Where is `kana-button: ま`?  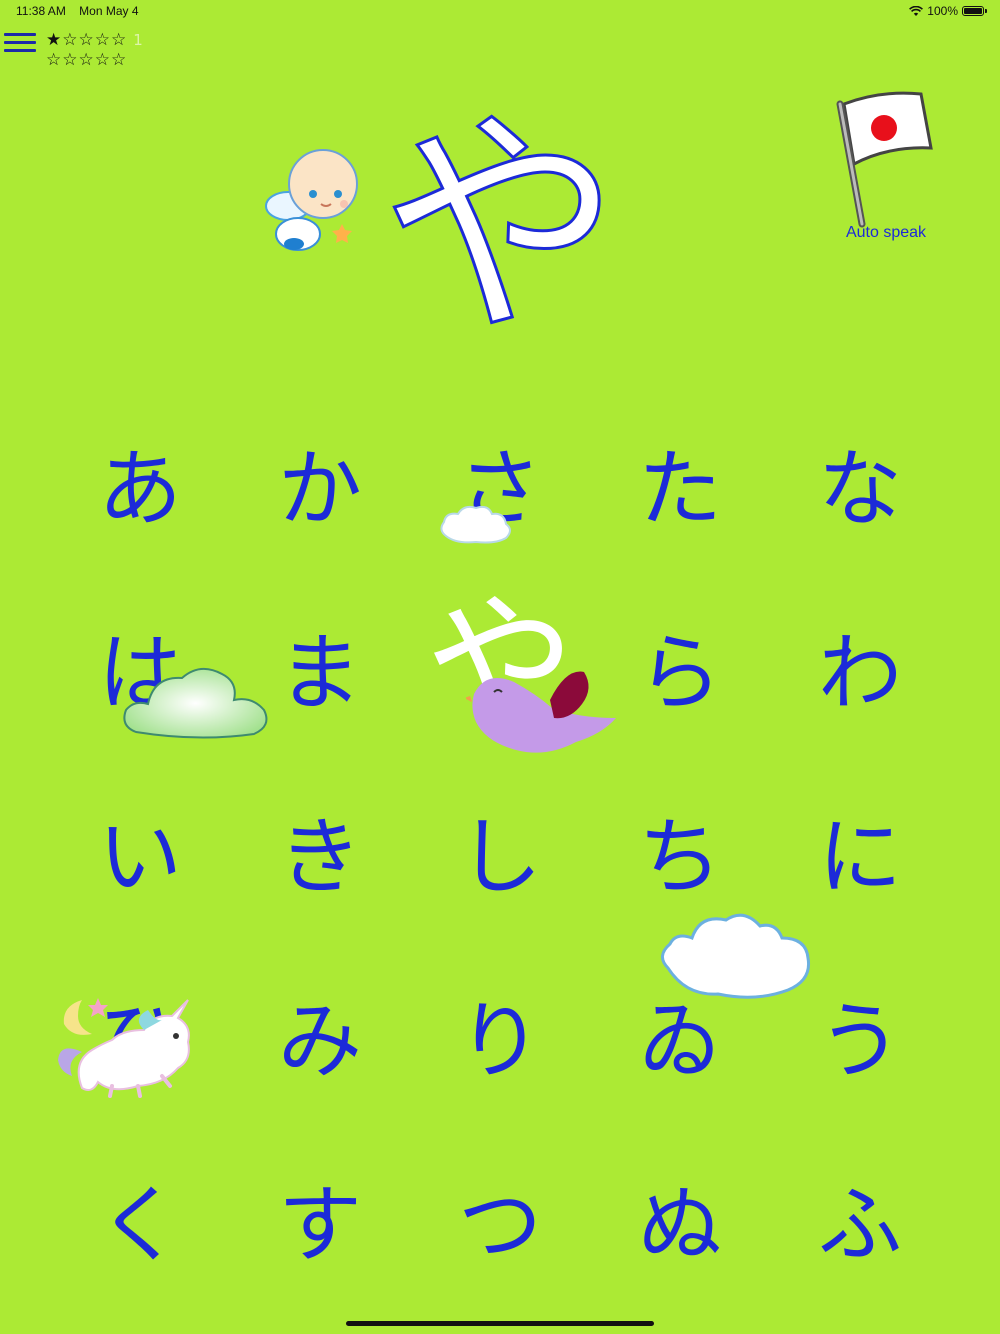 kana-button: ま is located at coordinates (320, 666).